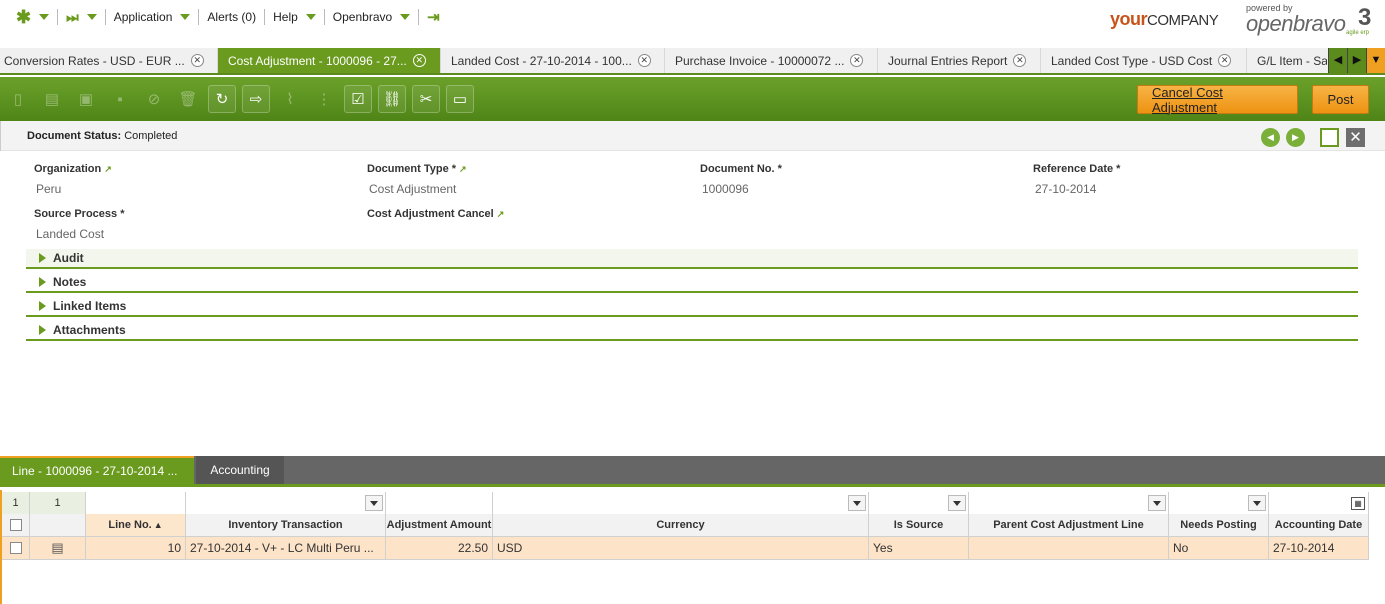 The width and height of the screenshot is (1385, 604). Describe the element at coordinates (692, 331) in the screenshot. I see `section-attachments: Attachments` at that location.